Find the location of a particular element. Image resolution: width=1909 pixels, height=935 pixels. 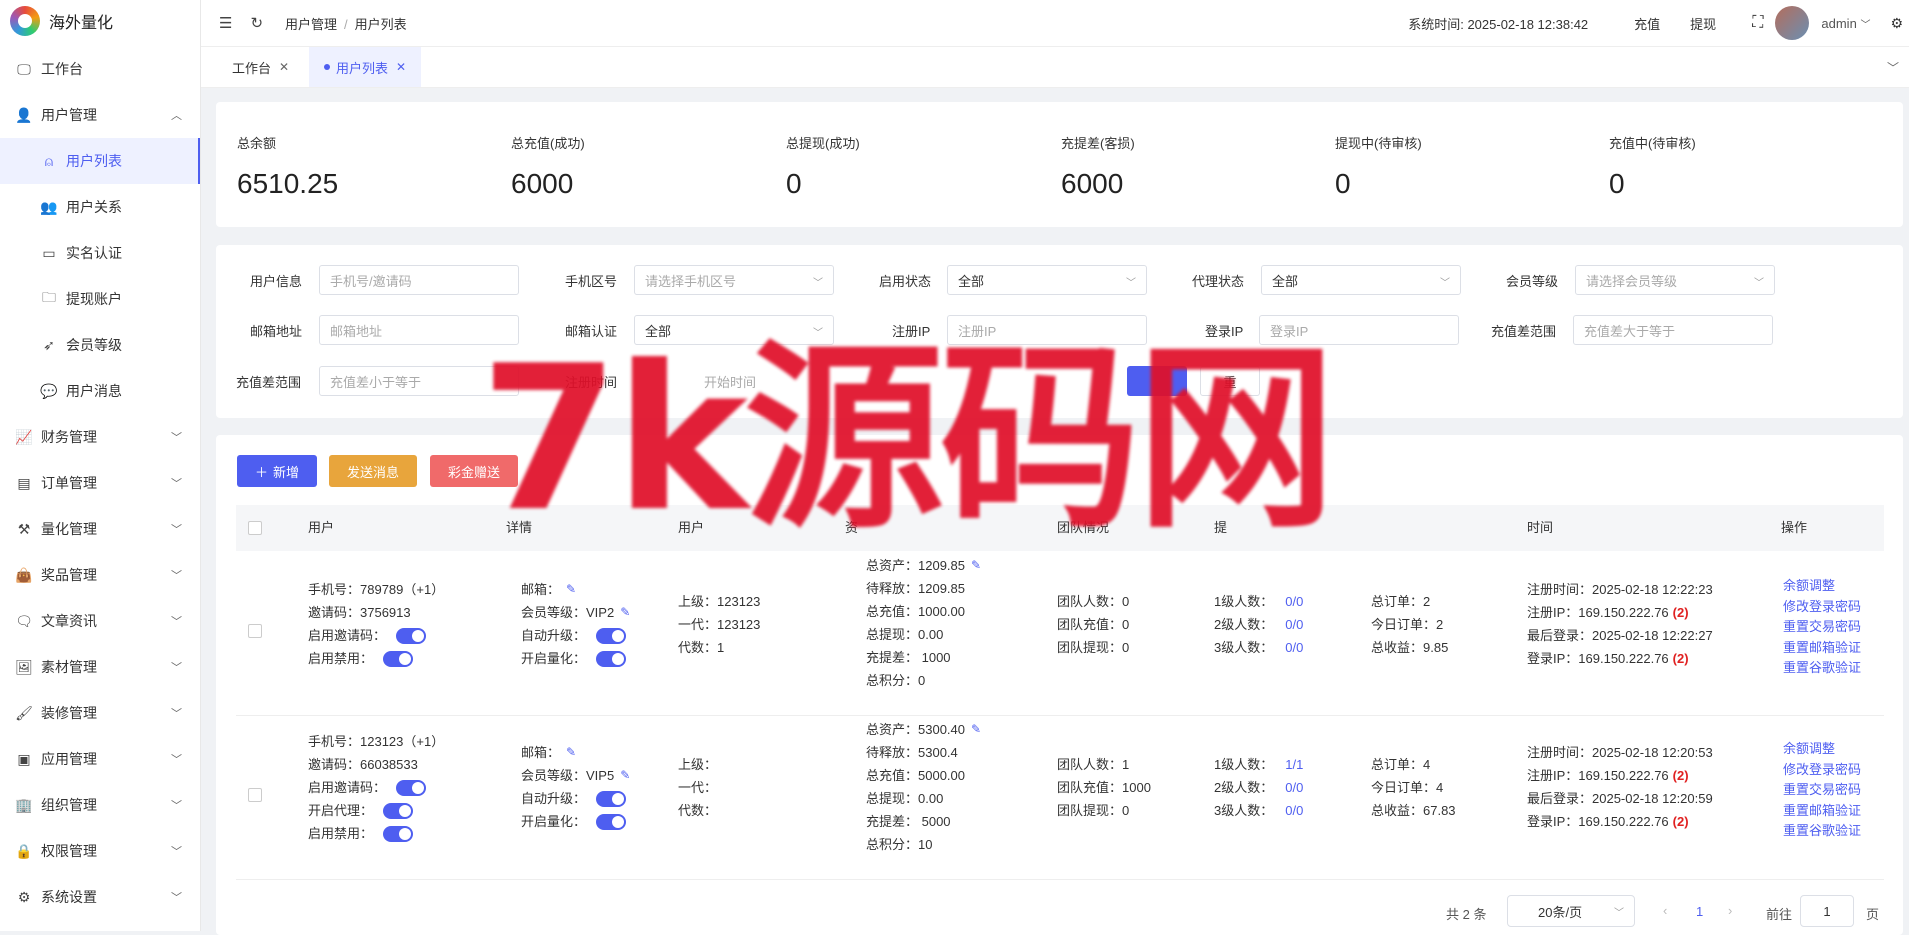

page-jump-value: 1 is located at coordinates (1827, 911).